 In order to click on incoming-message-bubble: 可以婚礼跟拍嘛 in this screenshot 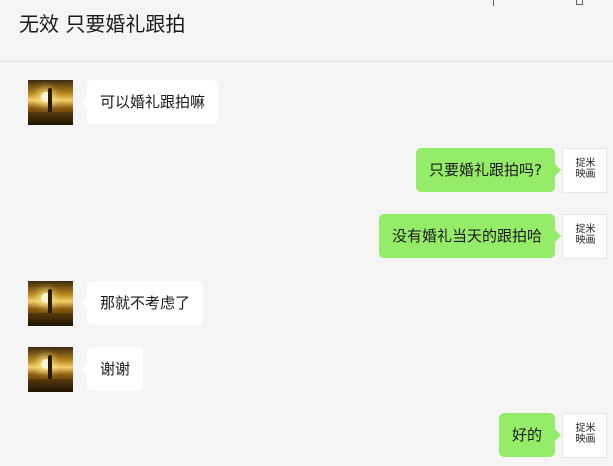, I will do `click(149, 102)`.